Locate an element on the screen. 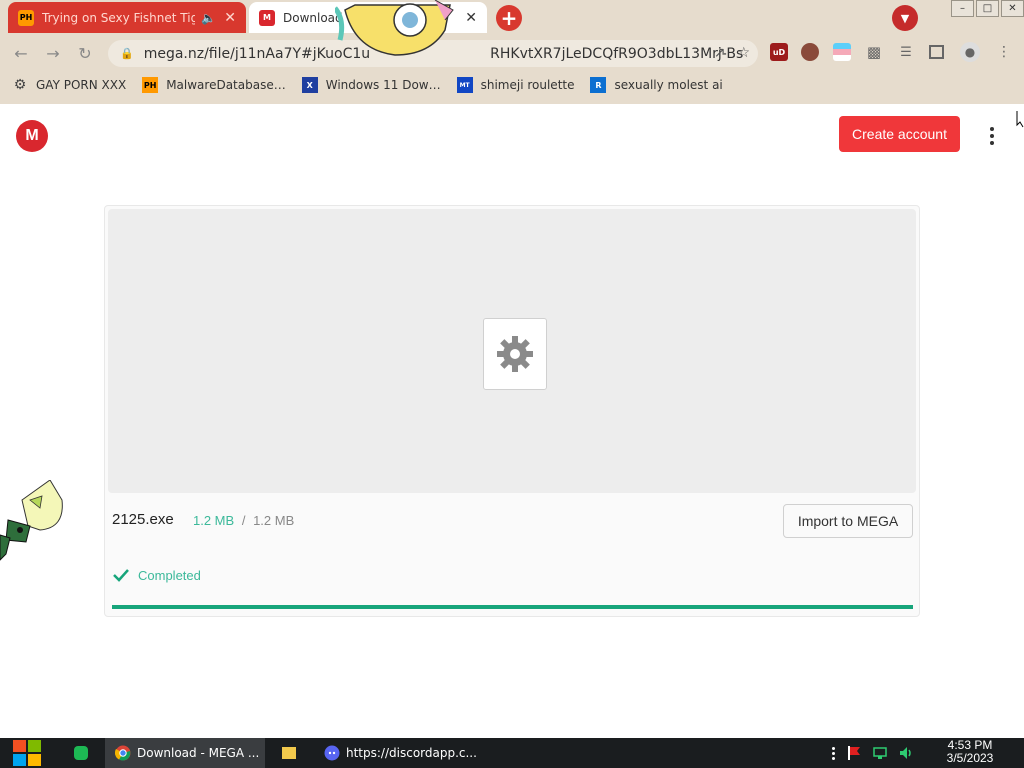  extension-flag-icon is located at coordinates (842, 52).